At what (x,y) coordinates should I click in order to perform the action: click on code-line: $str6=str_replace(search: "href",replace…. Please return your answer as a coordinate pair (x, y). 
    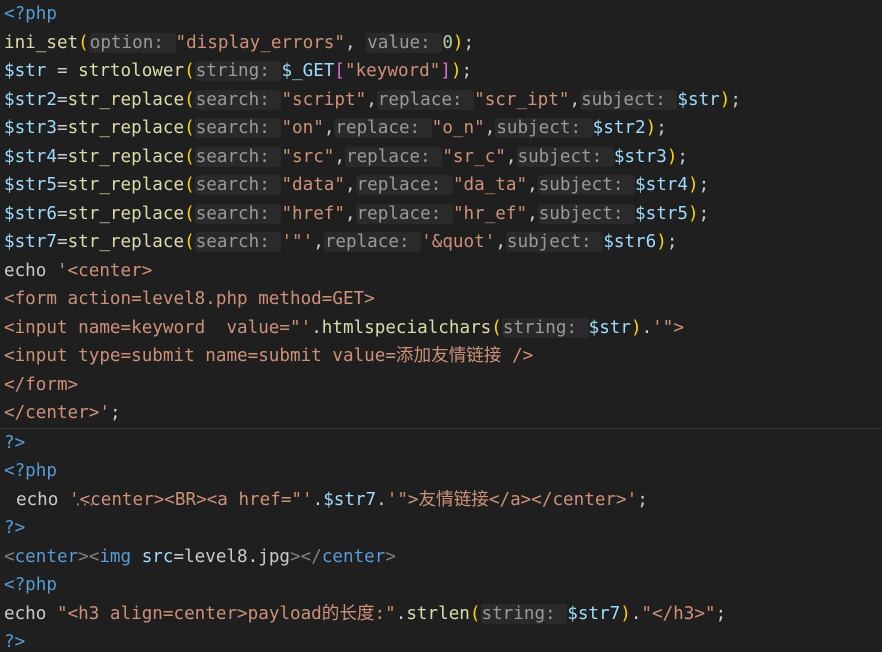
    Looking at the image, I should click on (441, 214).